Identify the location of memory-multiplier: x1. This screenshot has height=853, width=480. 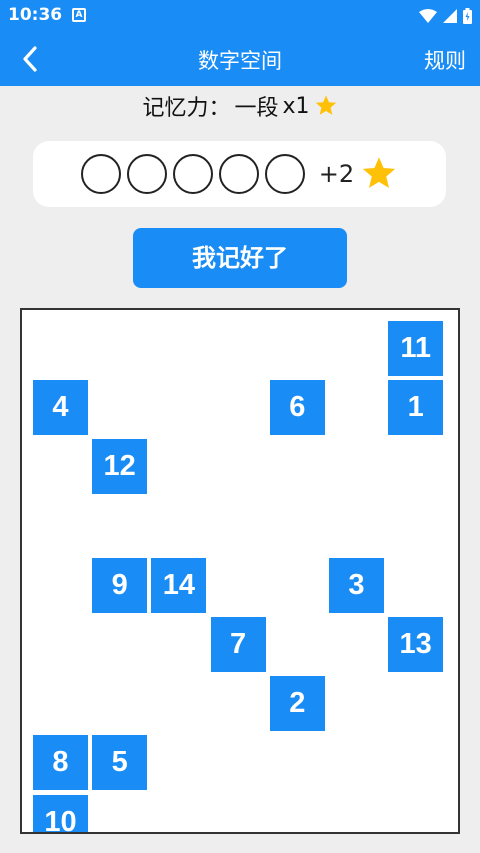
(296, 106).